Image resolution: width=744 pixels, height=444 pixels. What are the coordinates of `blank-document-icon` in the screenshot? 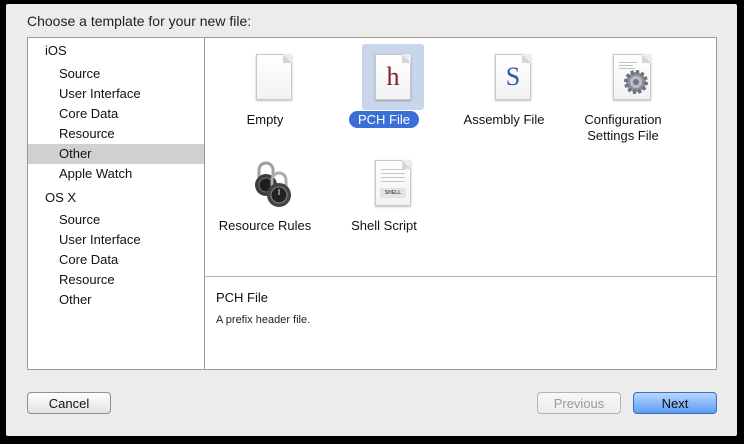 It's located at (274, 77).